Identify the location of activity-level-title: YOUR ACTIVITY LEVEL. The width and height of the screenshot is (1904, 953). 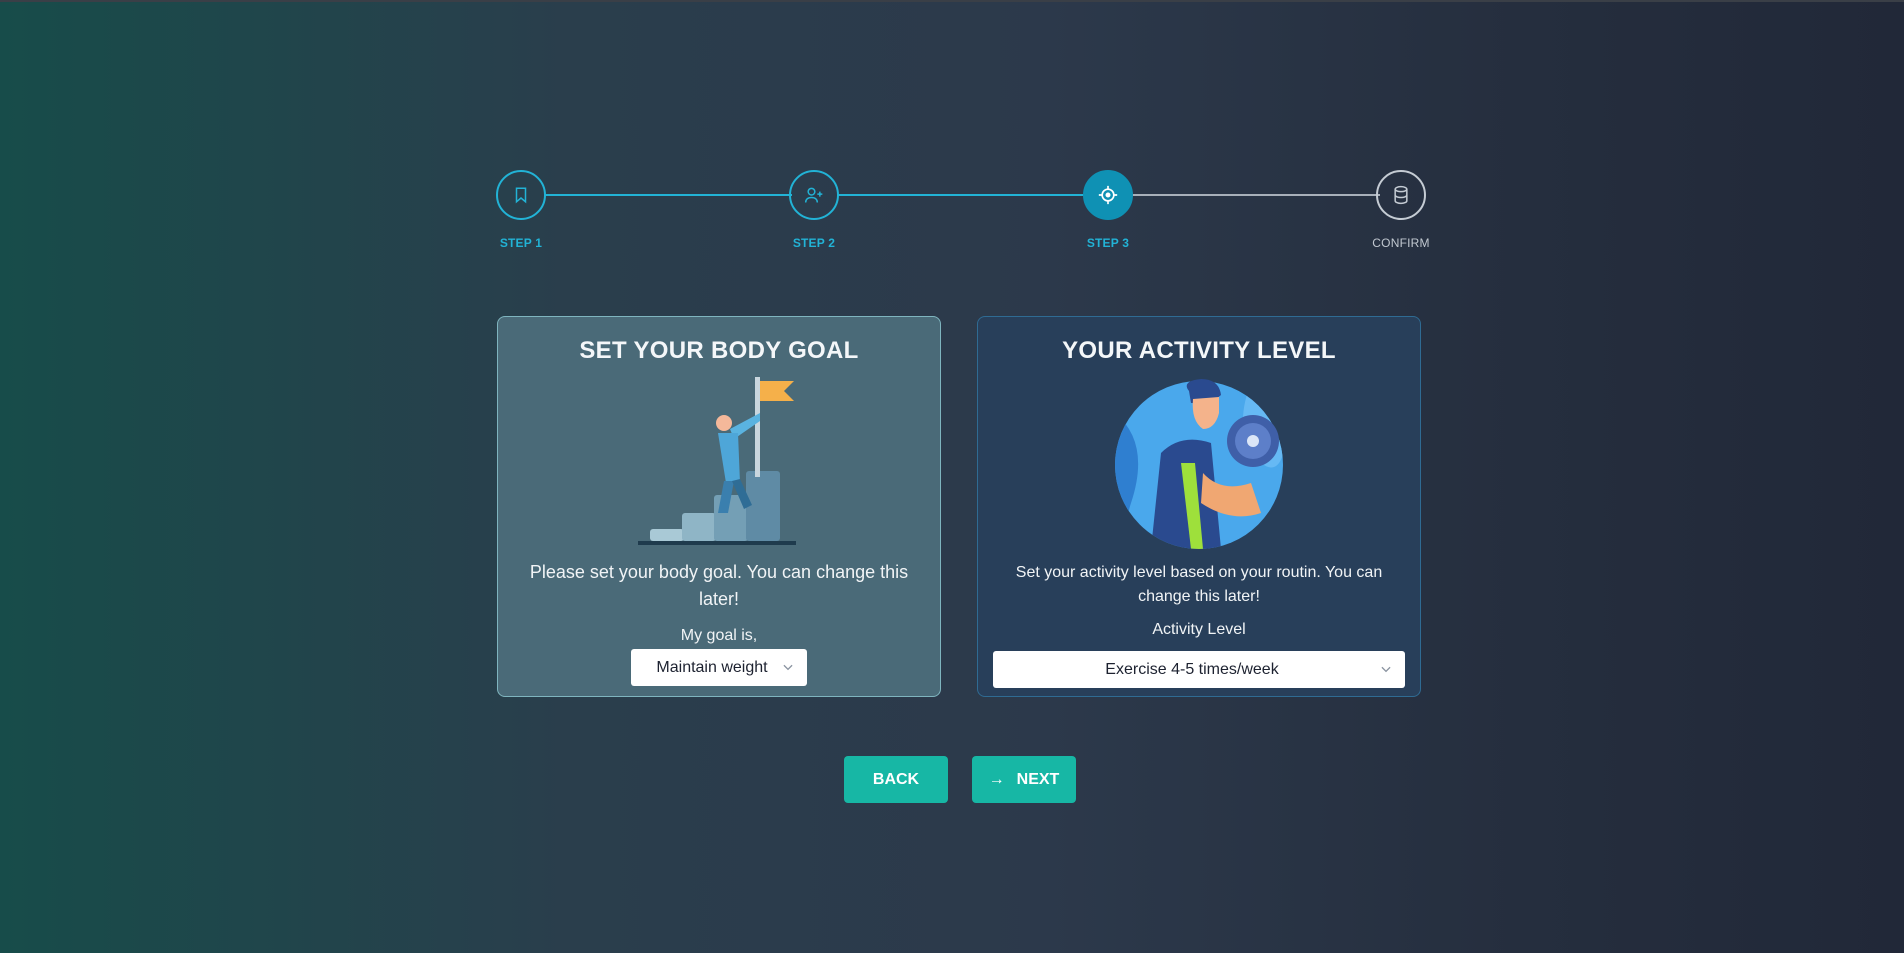
(1199, 350).